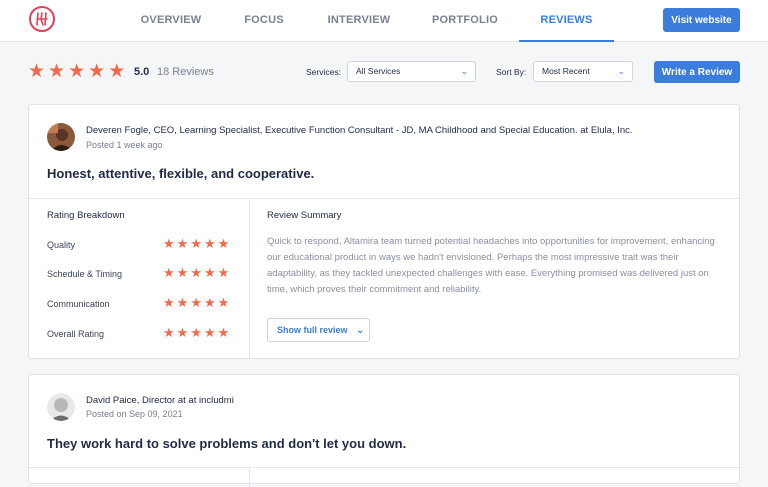 The width and height of the screenshot is (768, 487). Describe the element at coordinates (160, 400) in the screenshot. I see `reviewer-name: David Paice, Director at at includmi` at that location.